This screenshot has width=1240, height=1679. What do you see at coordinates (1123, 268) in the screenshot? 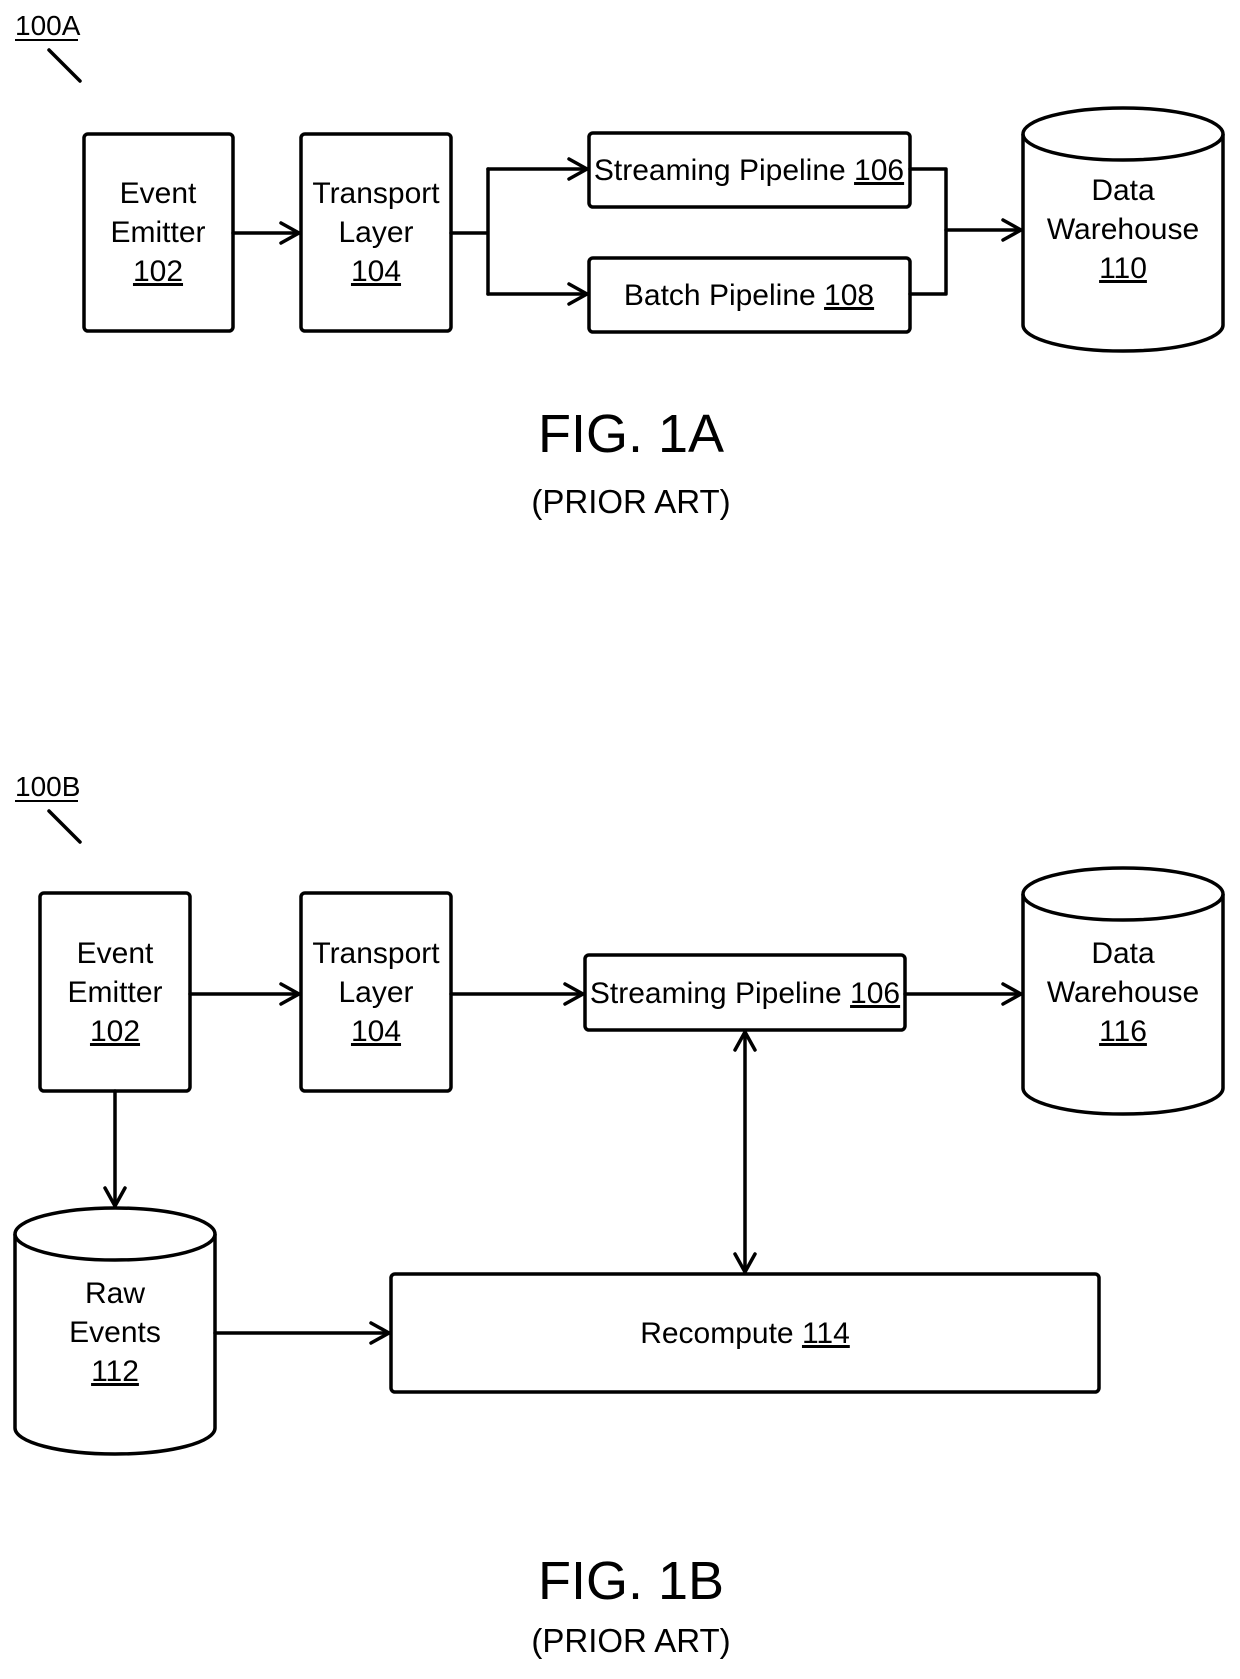
I see `node-ref: 110` at bounding box center [1123, 268].